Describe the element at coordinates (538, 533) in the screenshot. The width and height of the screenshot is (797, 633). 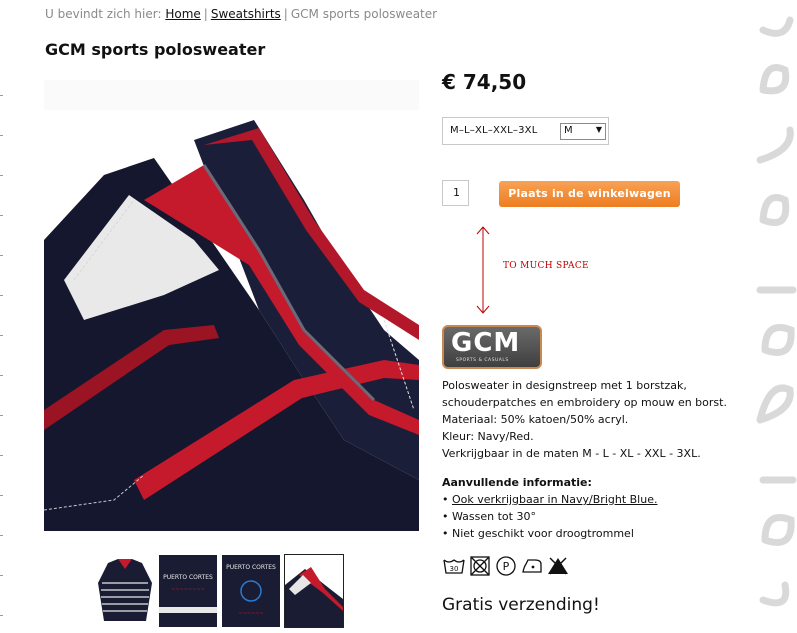
I see `additional-info-item: • Niet geschikt voor droogtrommel` at that location.